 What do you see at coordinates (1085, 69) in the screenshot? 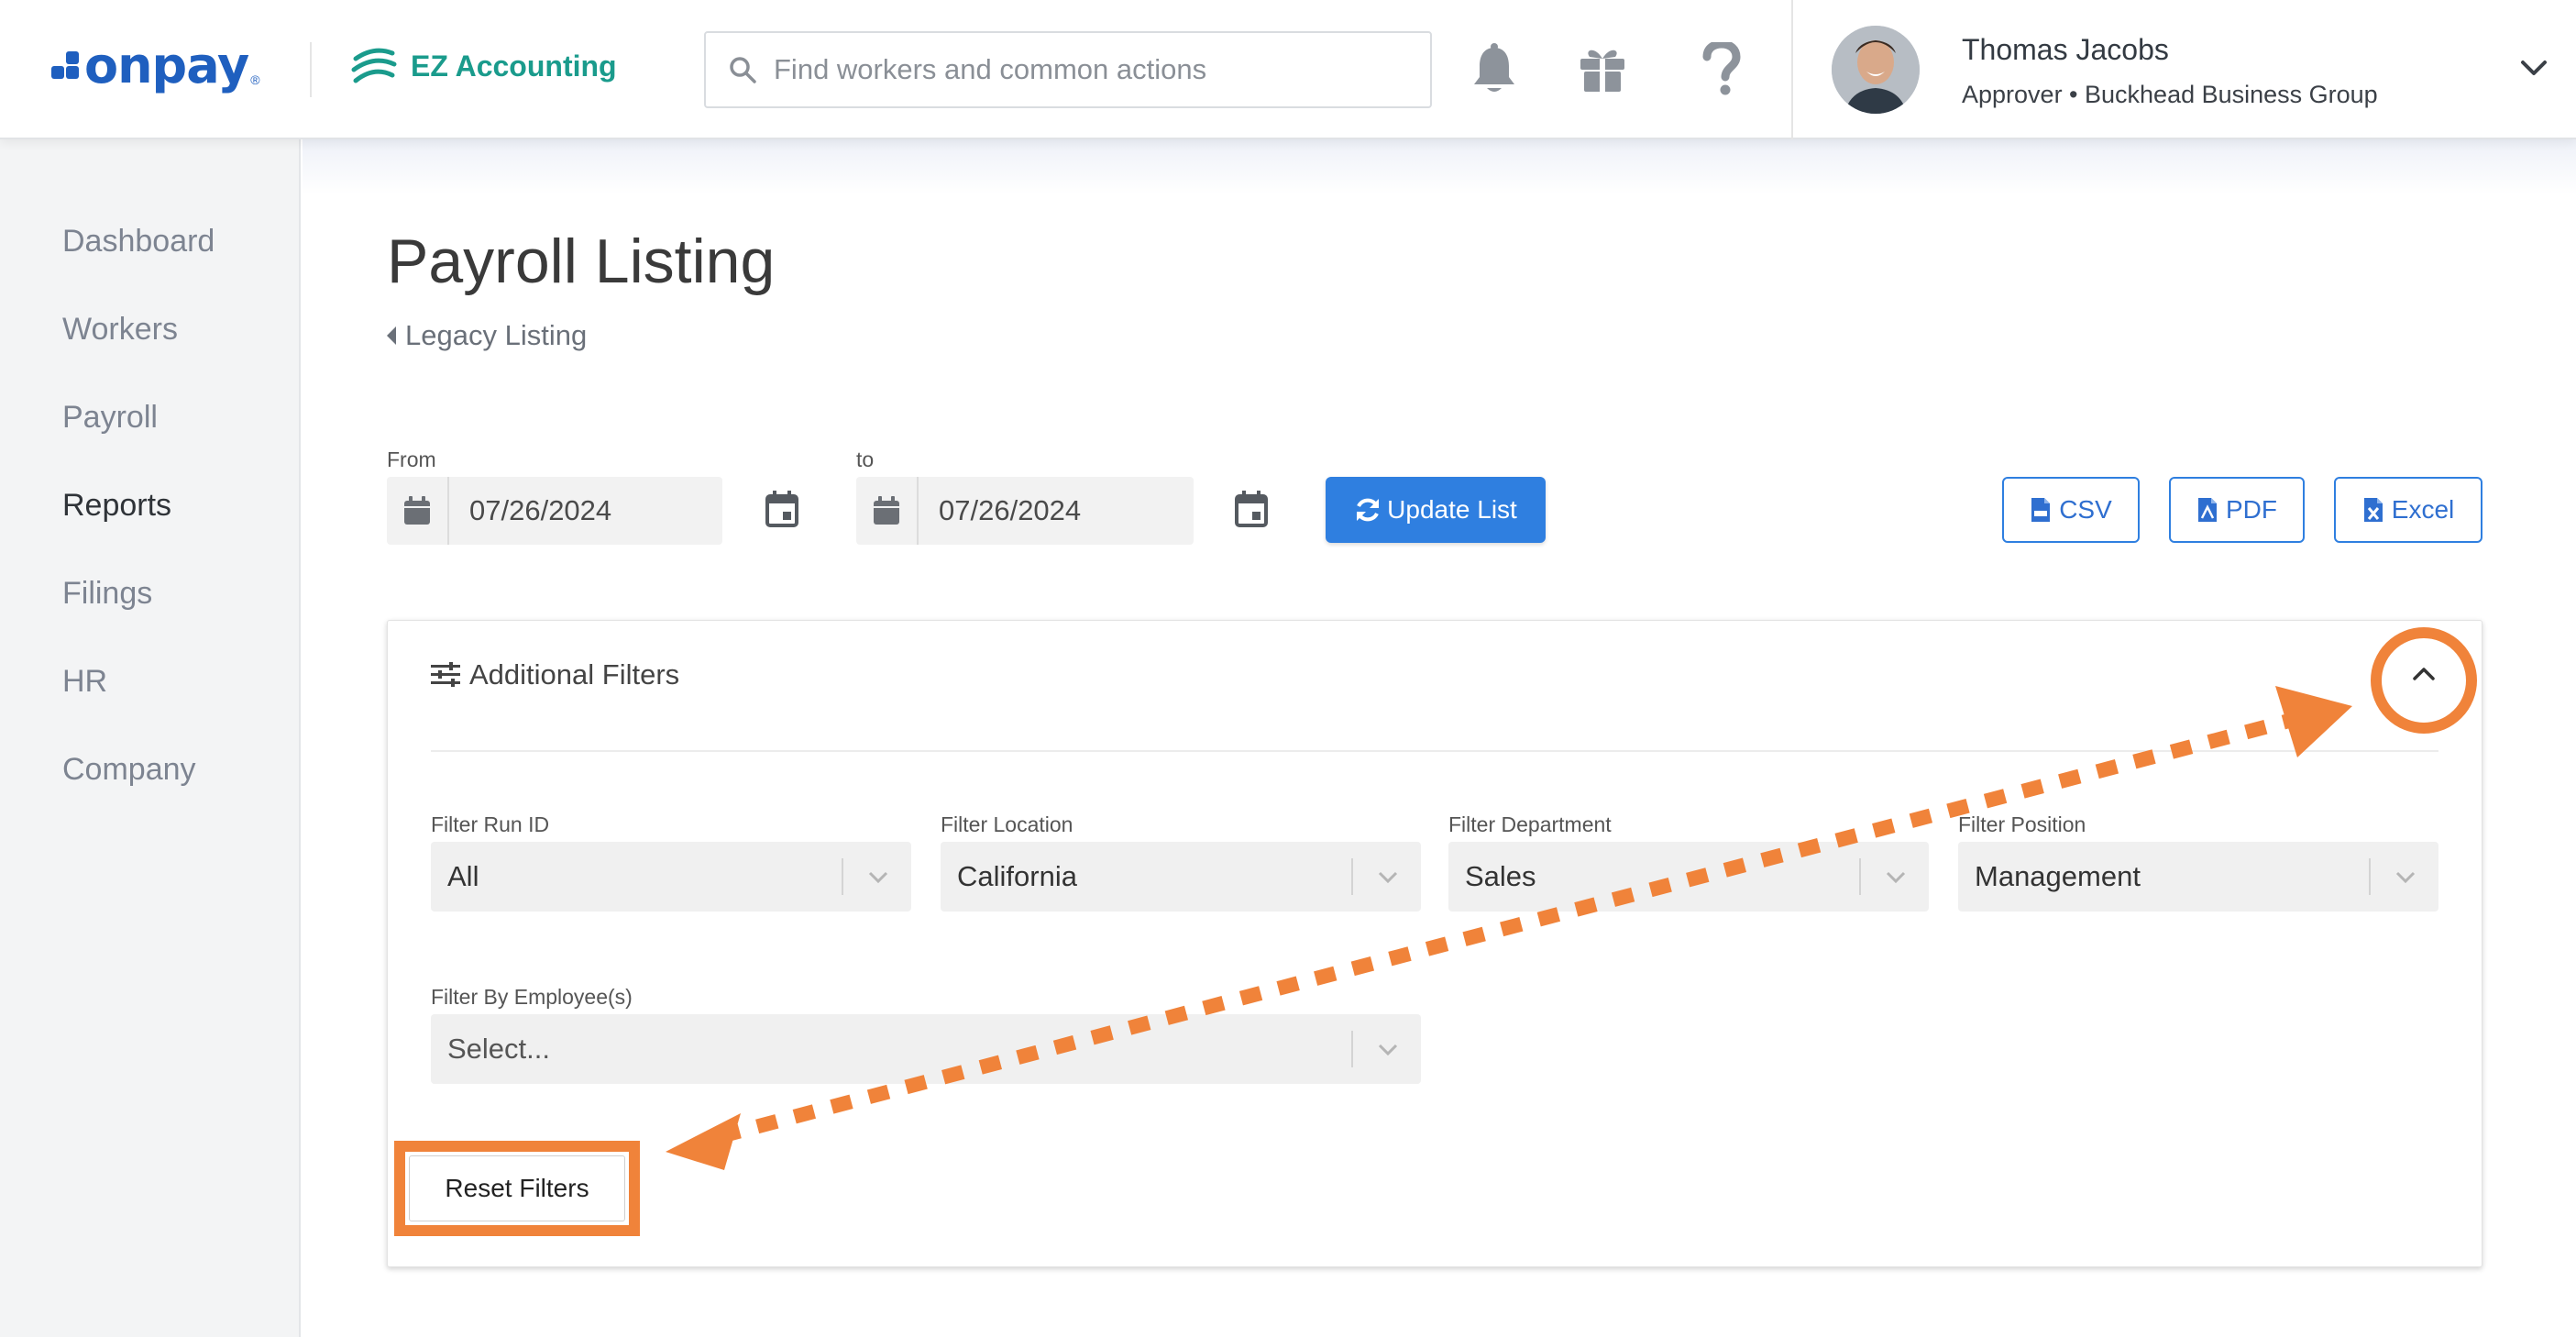
I see `search-input` at bounding box center [1085, 69].